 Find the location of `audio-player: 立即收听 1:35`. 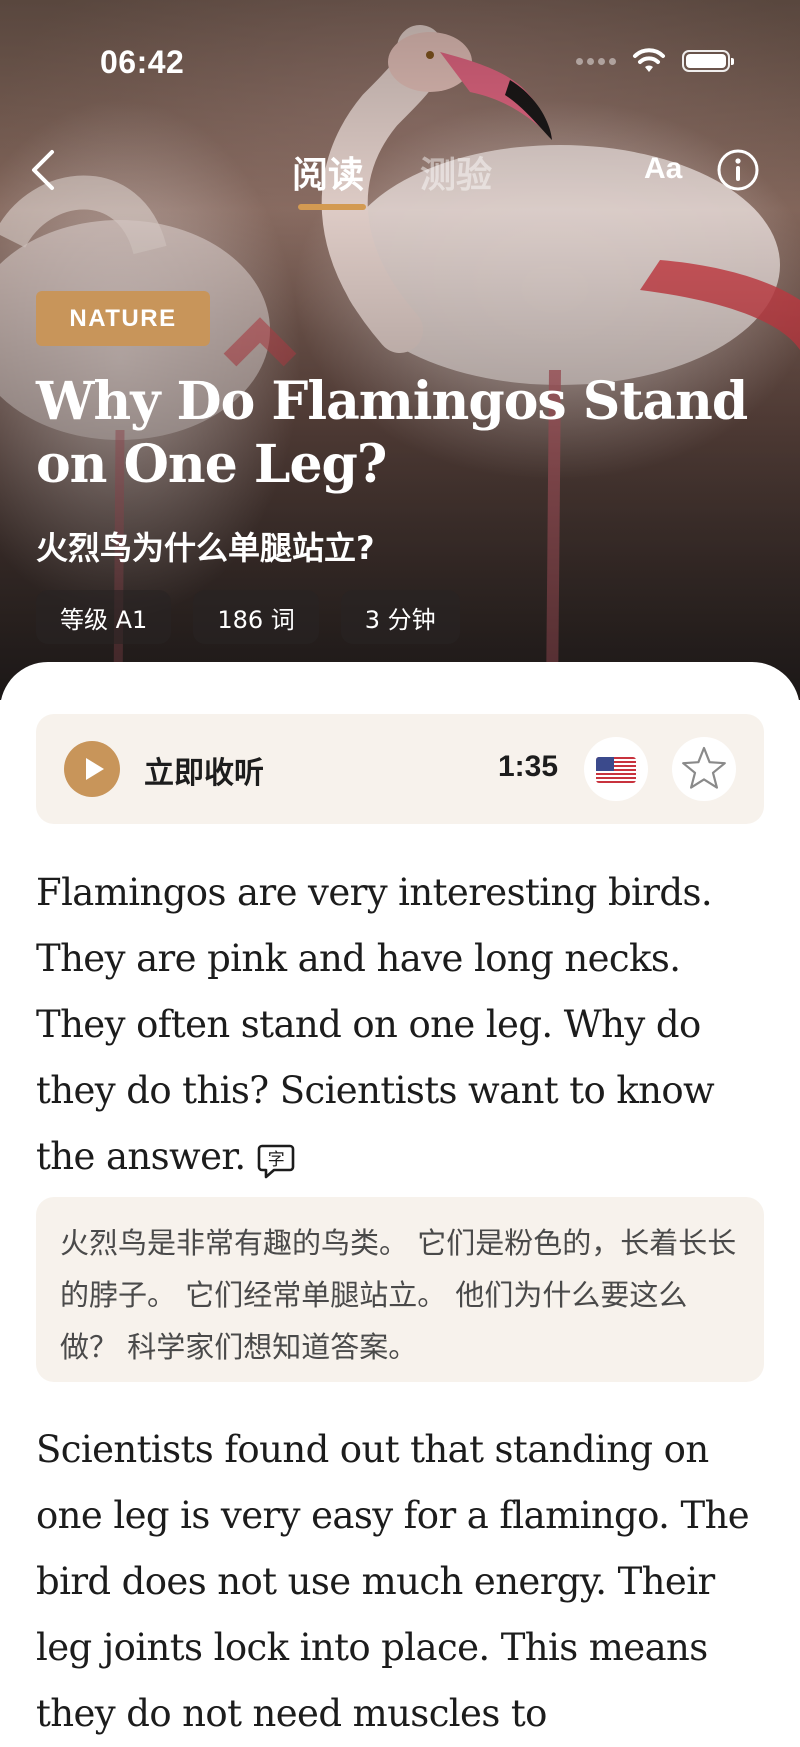

audio-player: 立即收听 1:35 is located at coordinates (400, 769).